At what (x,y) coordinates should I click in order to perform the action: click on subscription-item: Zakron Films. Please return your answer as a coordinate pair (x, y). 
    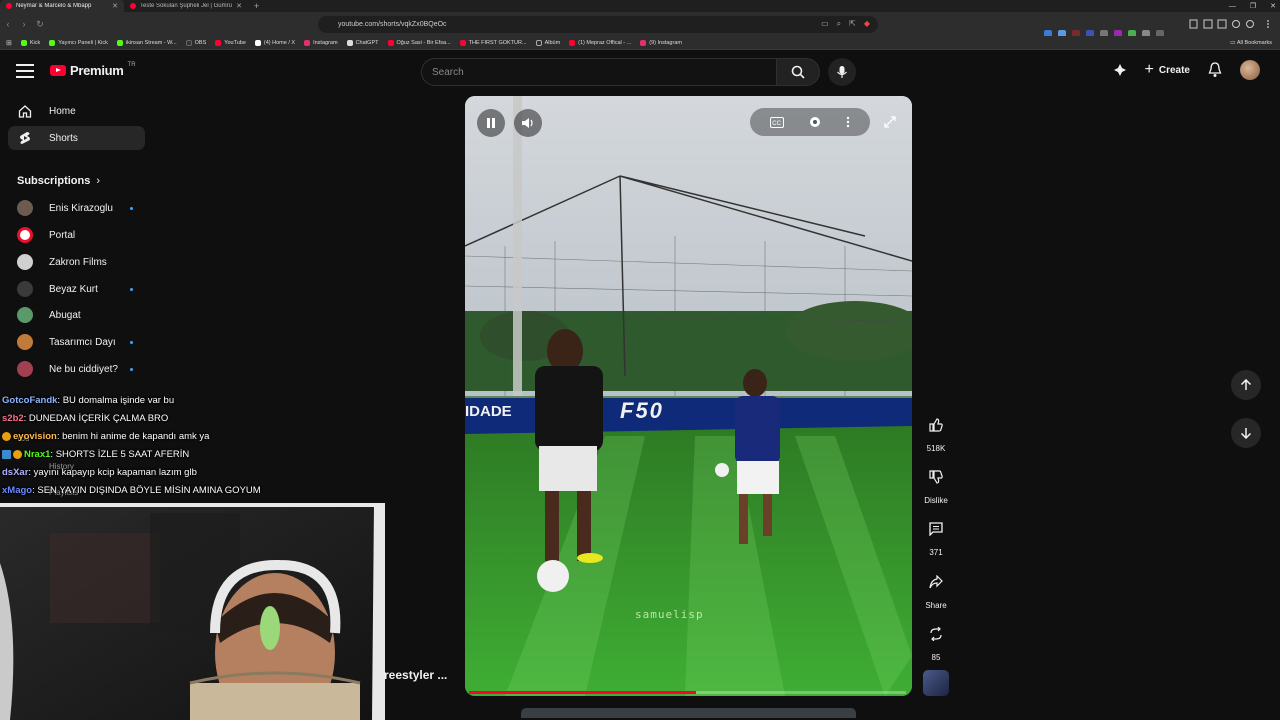
    Looking at the image, I should click on (82, 262).